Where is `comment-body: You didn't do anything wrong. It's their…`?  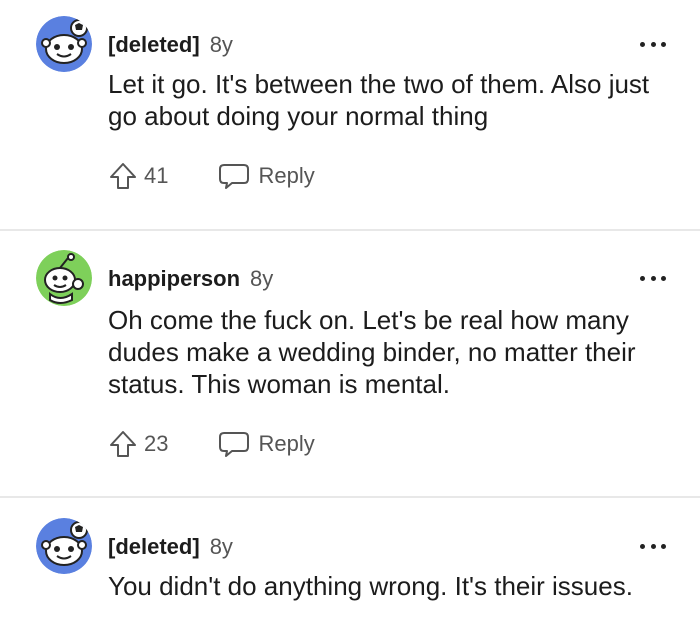 comment-body: You didn't do anything wrong. It's their… is located at coordinates (370, 586).